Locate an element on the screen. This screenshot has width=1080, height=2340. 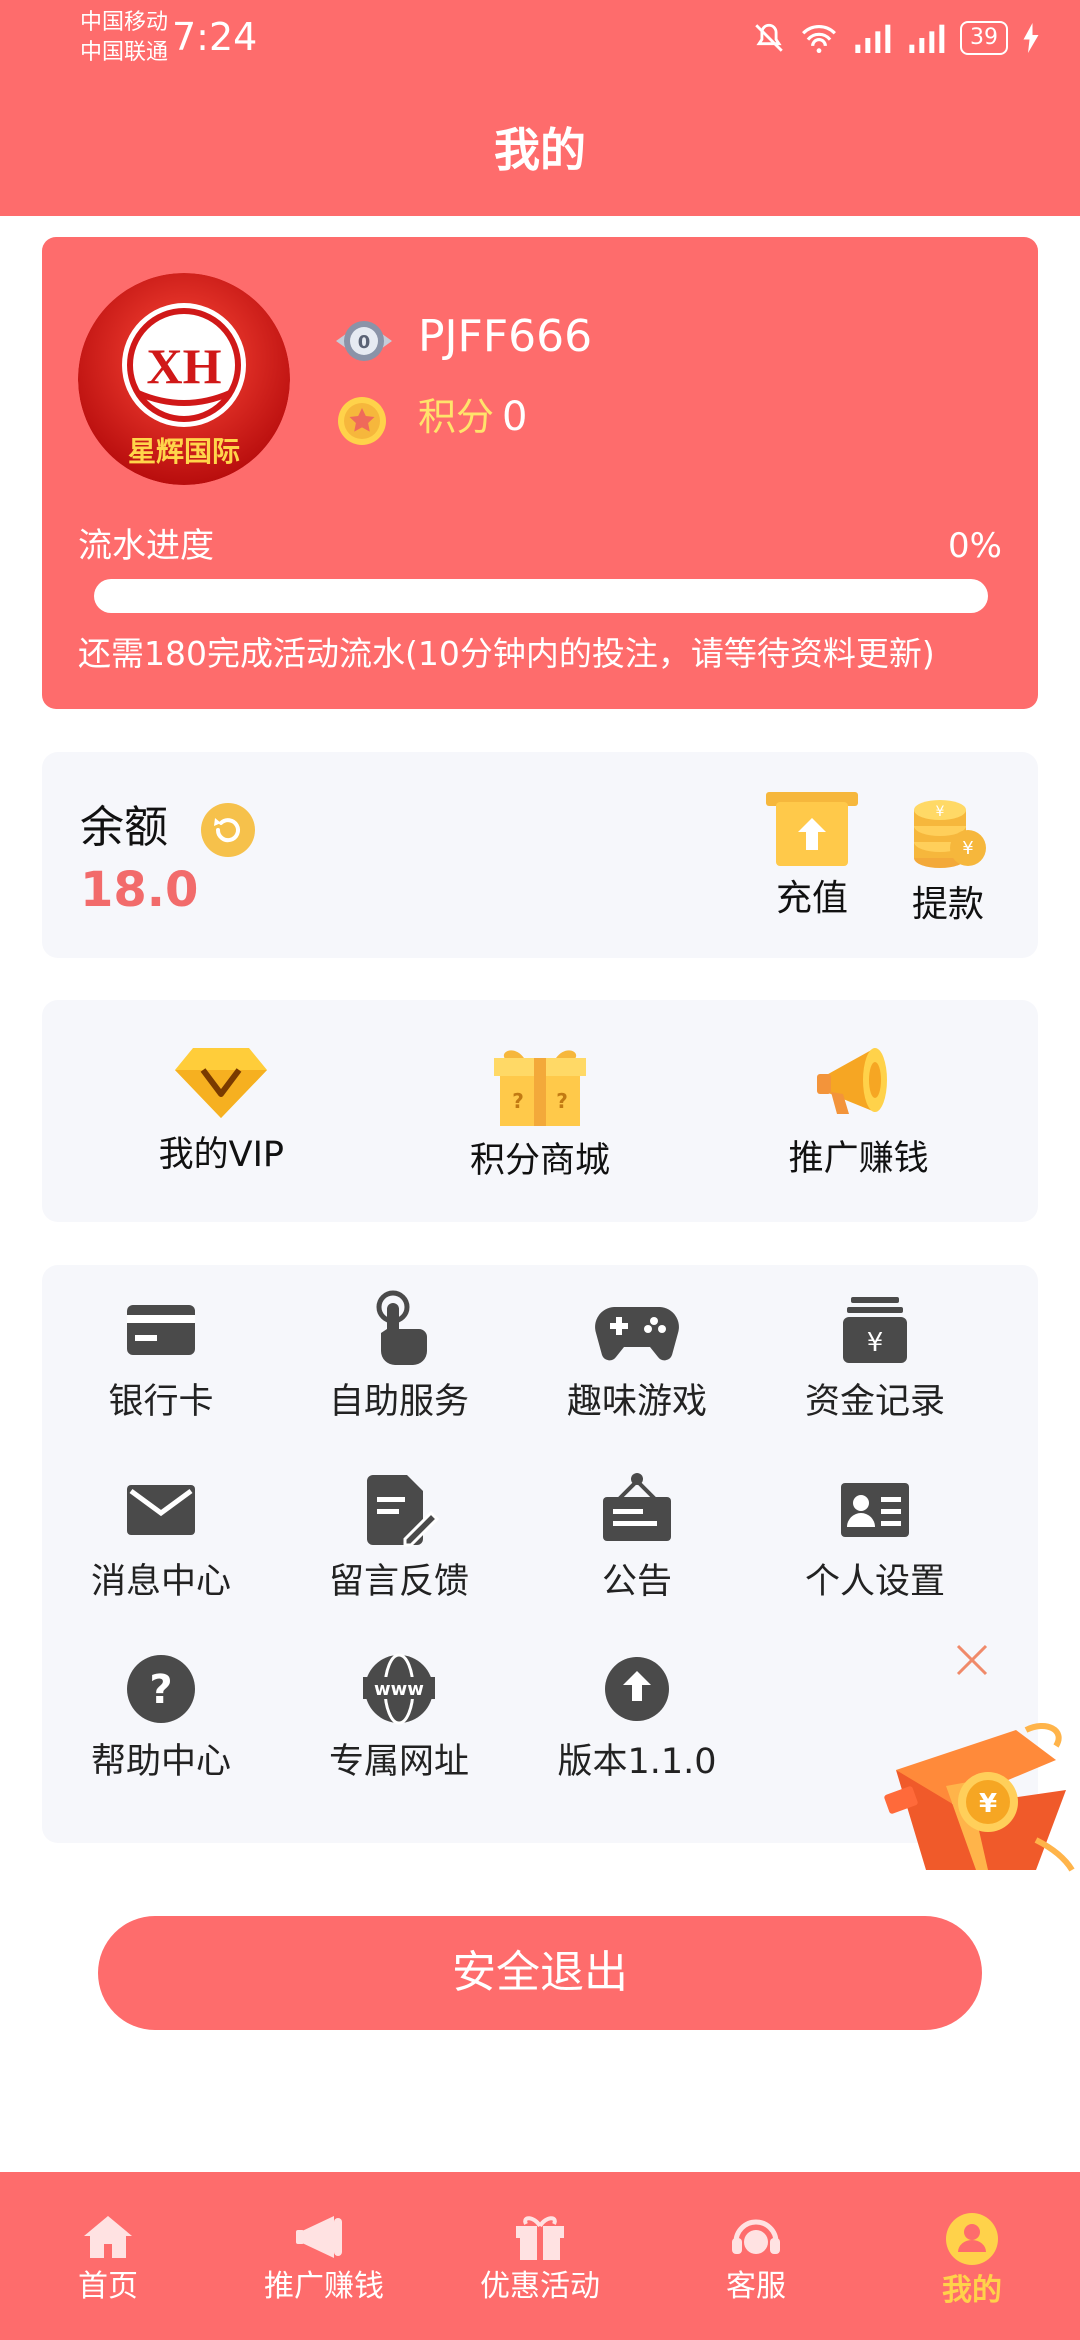
tab-promotions: 优惠活动 is located at coordinates (540, 2256).